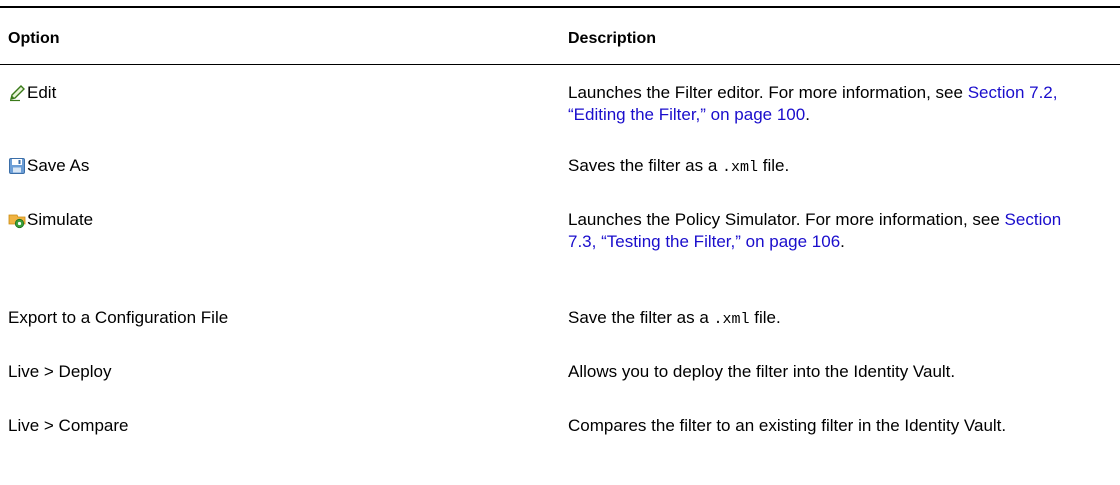 The height and width of the screenshot is (485, 1120). I want to click on table-row: Save As Saves the filter as a .xml file., so click(560, 182).